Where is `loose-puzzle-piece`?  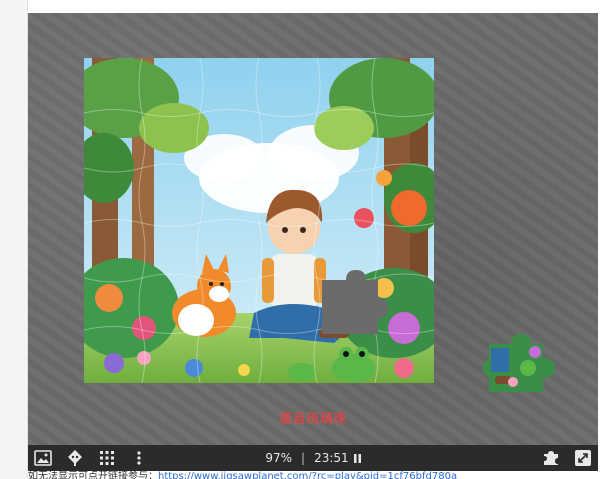 loose-puzzle-piece is located at coordinates (520, 362).